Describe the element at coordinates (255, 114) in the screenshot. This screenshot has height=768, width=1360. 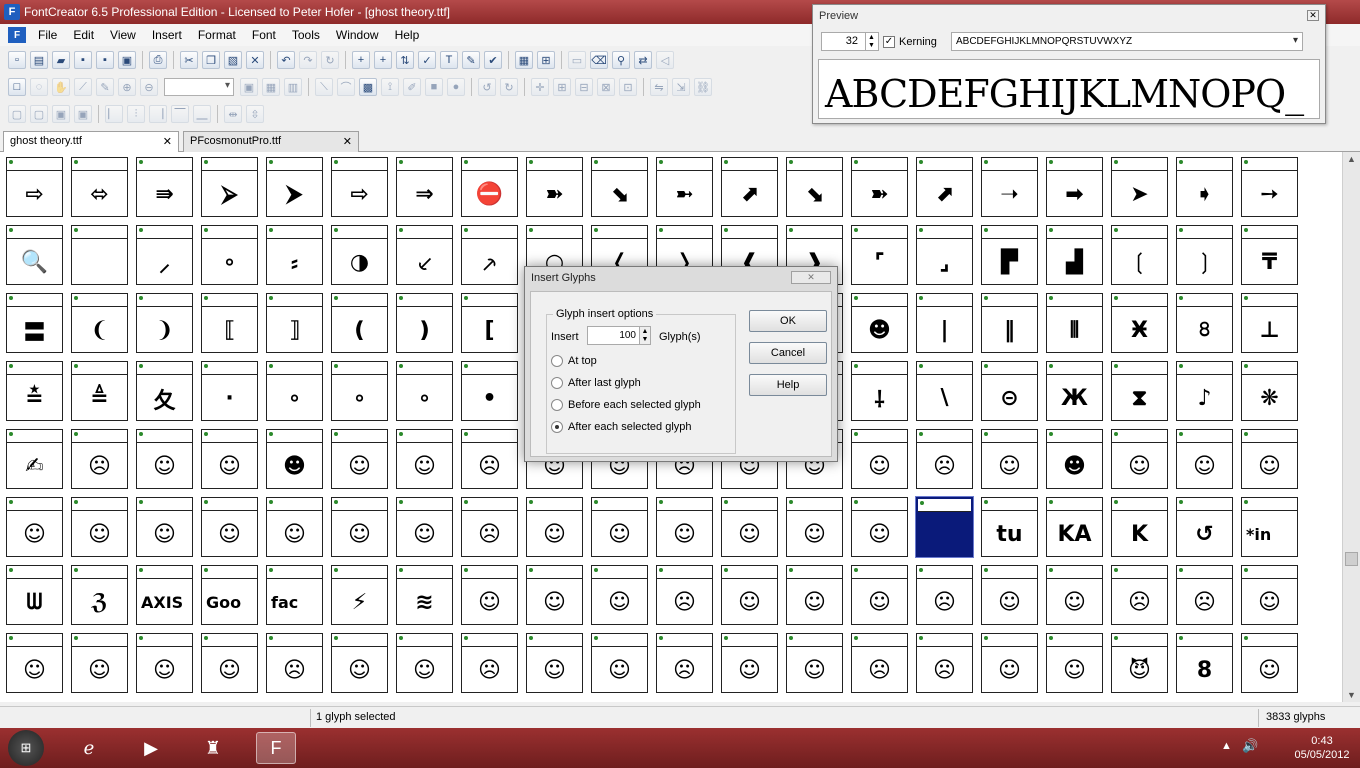
I see `space-vertical-icon: ⇳` at that location.